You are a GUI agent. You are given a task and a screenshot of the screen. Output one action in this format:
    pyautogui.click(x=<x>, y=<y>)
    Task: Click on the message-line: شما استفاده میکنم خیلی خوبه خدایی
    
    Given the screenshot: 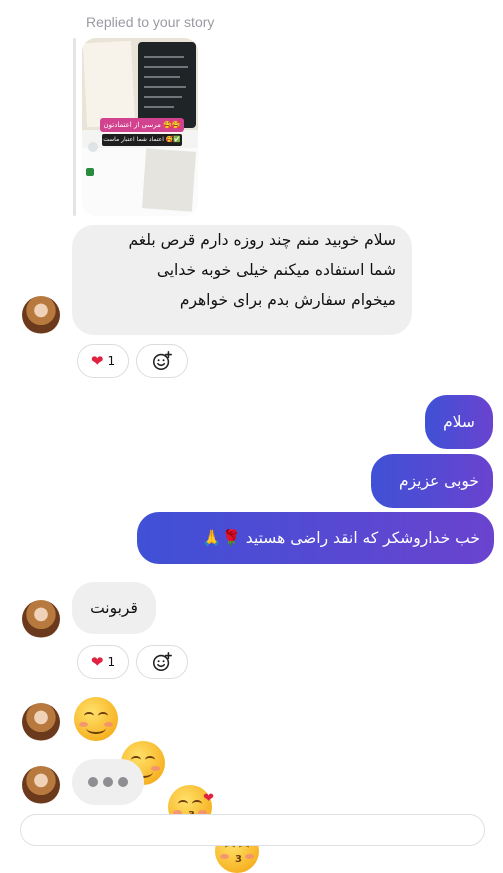 What is the action you would take?
    pyautogui.click(x=276, y=270)
    